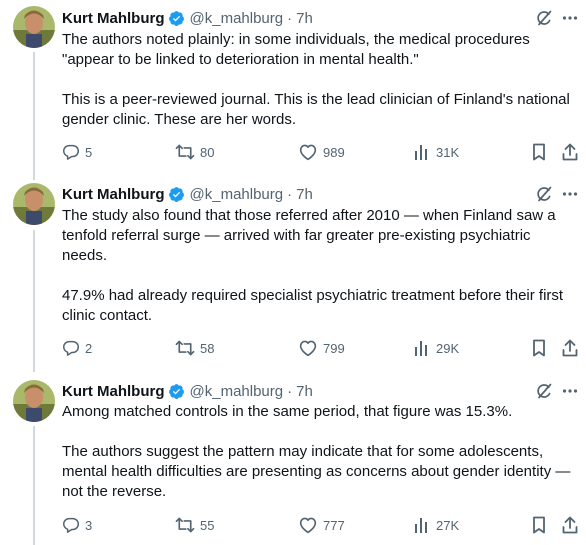  I want to click on tweet-actions: 2 58 799 29K, so click(322, 348).